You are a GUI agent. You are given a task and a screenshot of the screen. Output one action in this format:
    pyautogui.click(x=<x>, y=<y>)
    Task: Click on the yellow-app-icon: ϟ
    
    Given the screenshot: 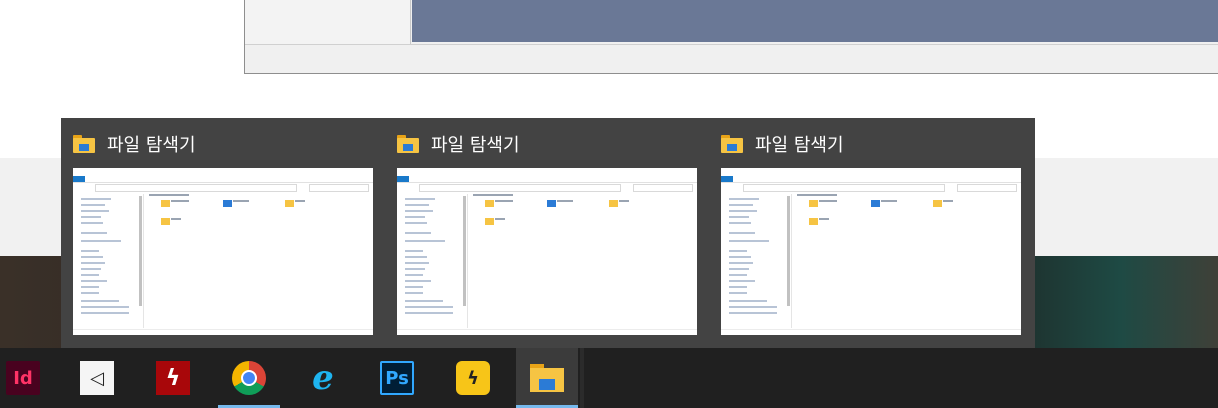 What is the action you would take?
    pyautogui.click(x=473, y=378)
    